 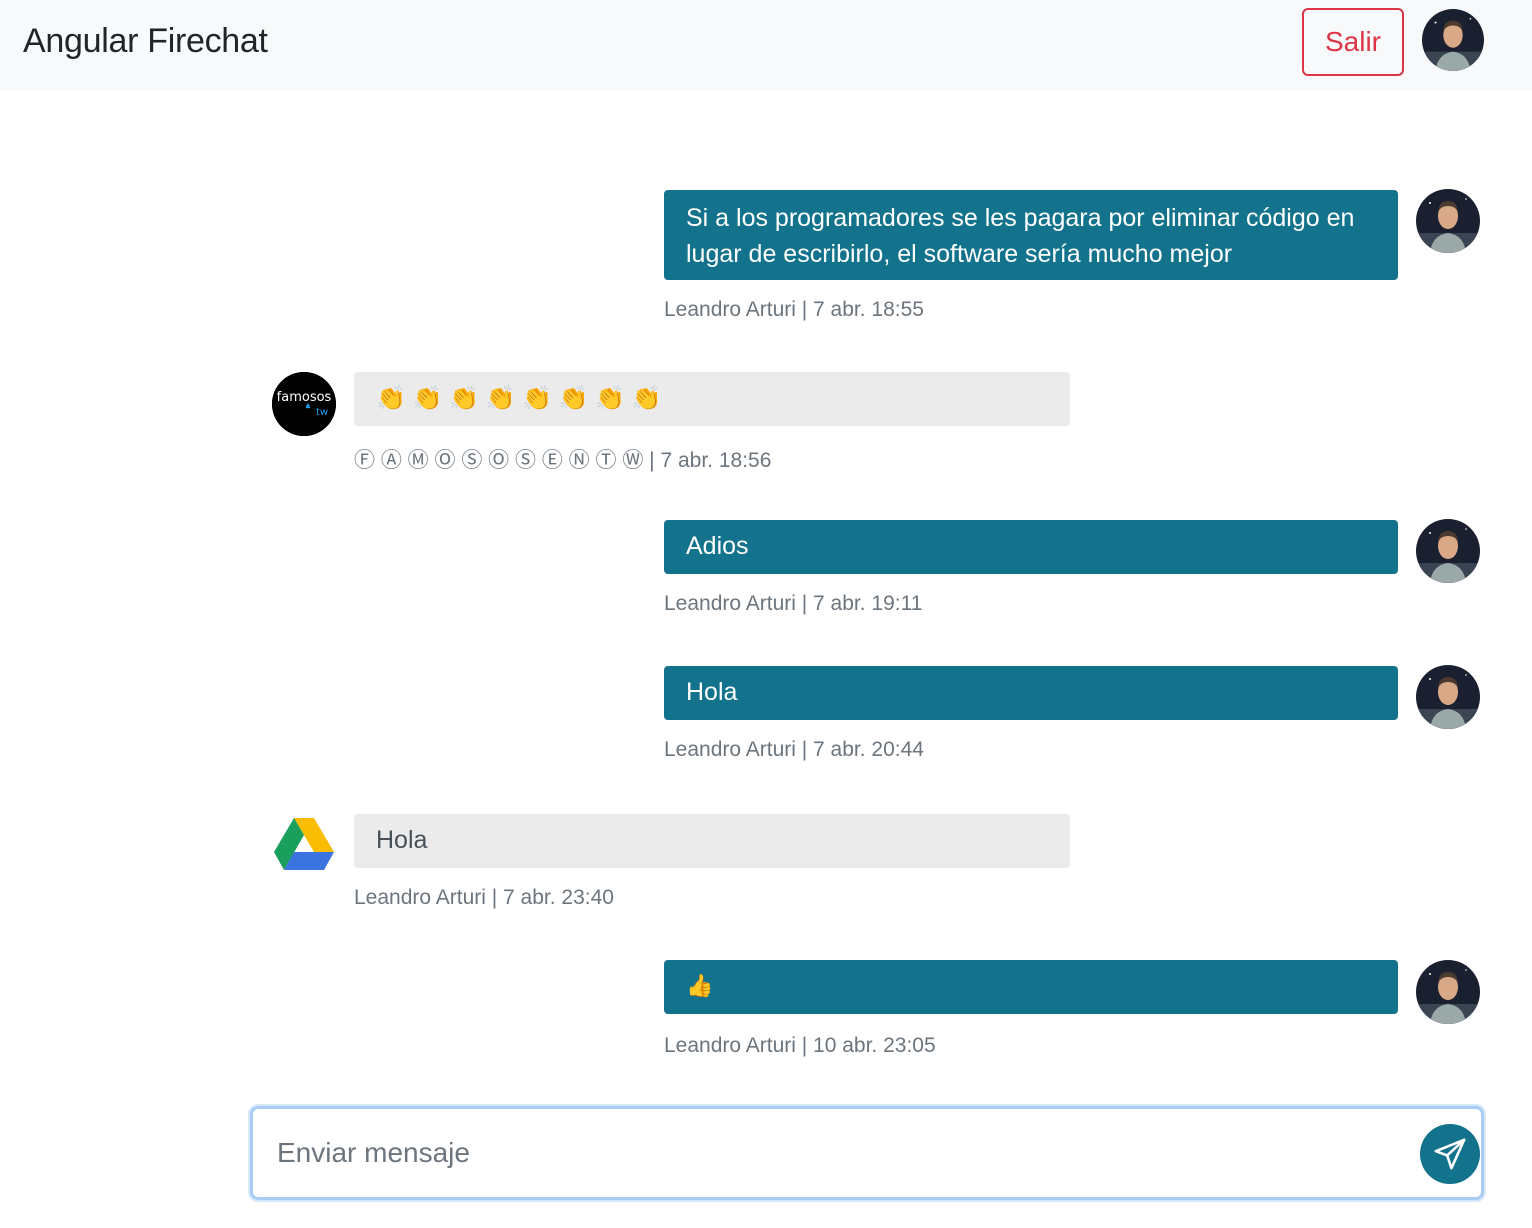 I want to click on message-bubble-own: Hola, so click(x=1031, y=693).